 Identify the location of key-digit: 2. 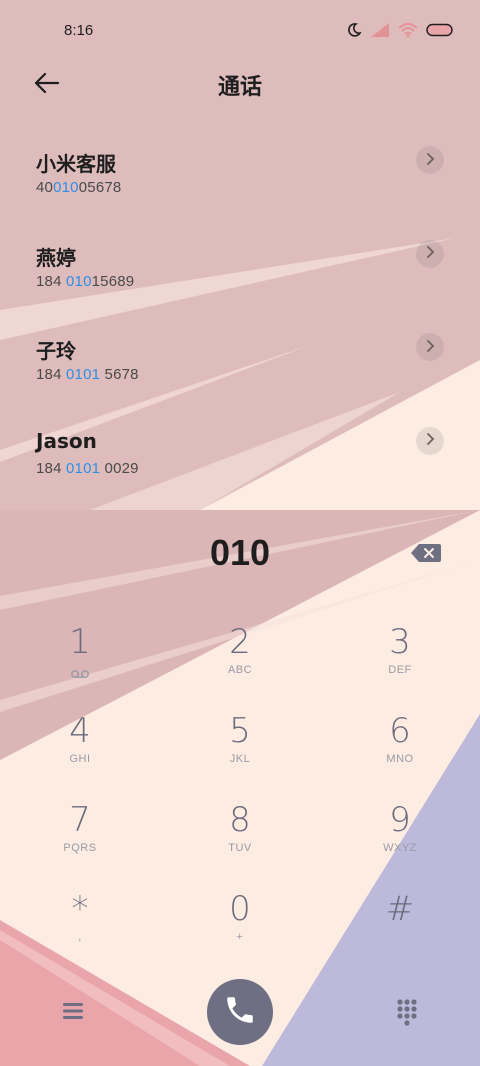
(240, 642).